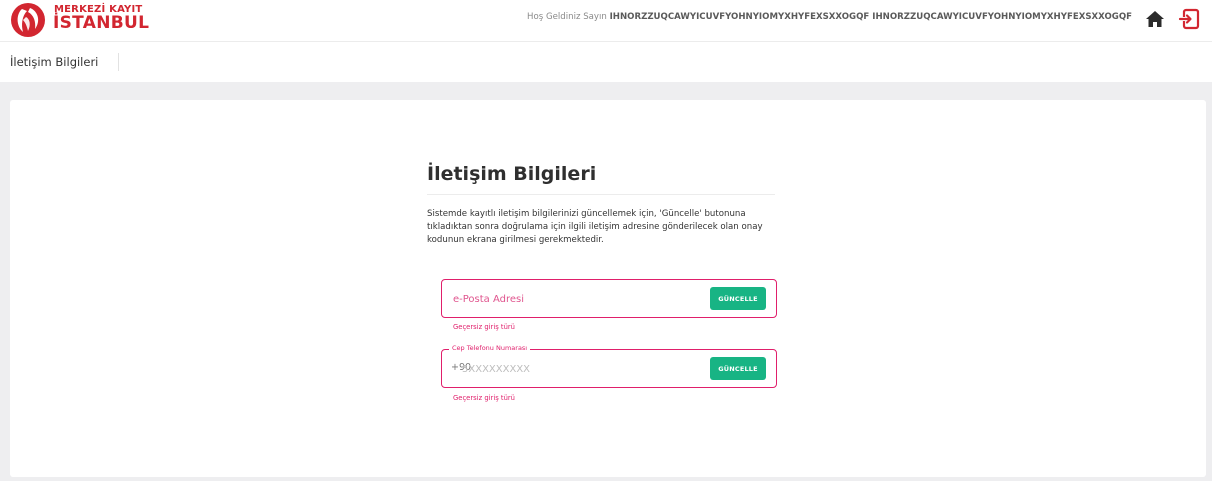 This screenshot has width=1212, height=481. I want to click on phone-field-label: Cep Telefonu Numarası, so click(490, 348).